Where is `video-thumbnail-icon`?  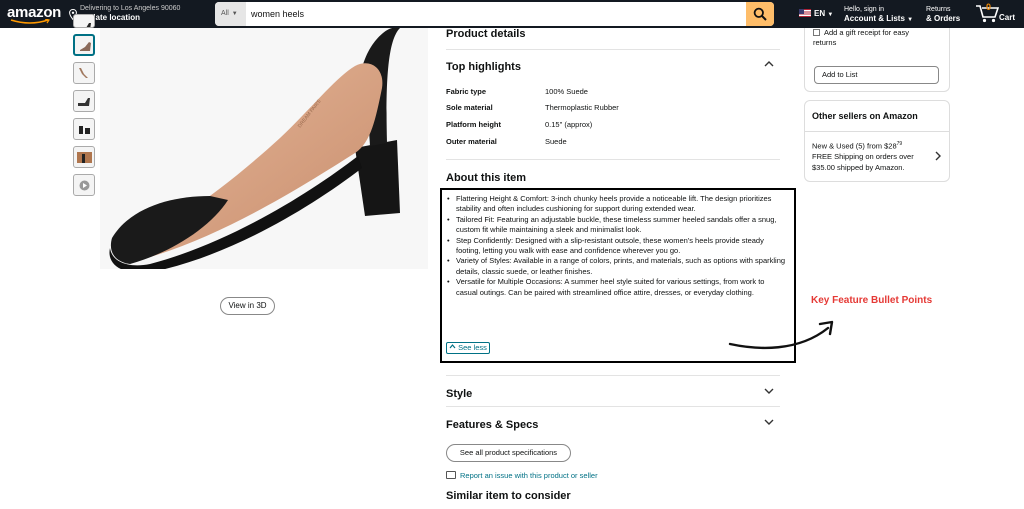 video-thumbnail-icon is located at coordinates (84, 185).